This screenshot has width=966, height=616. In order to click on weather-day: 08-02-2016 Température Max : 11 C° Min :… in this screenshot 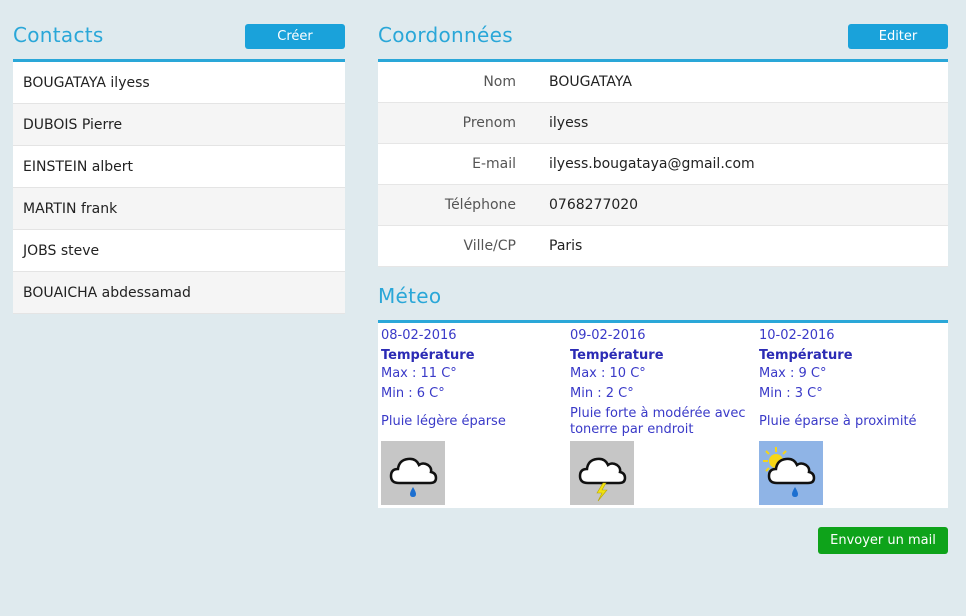, I will do `click(473, 419)`.